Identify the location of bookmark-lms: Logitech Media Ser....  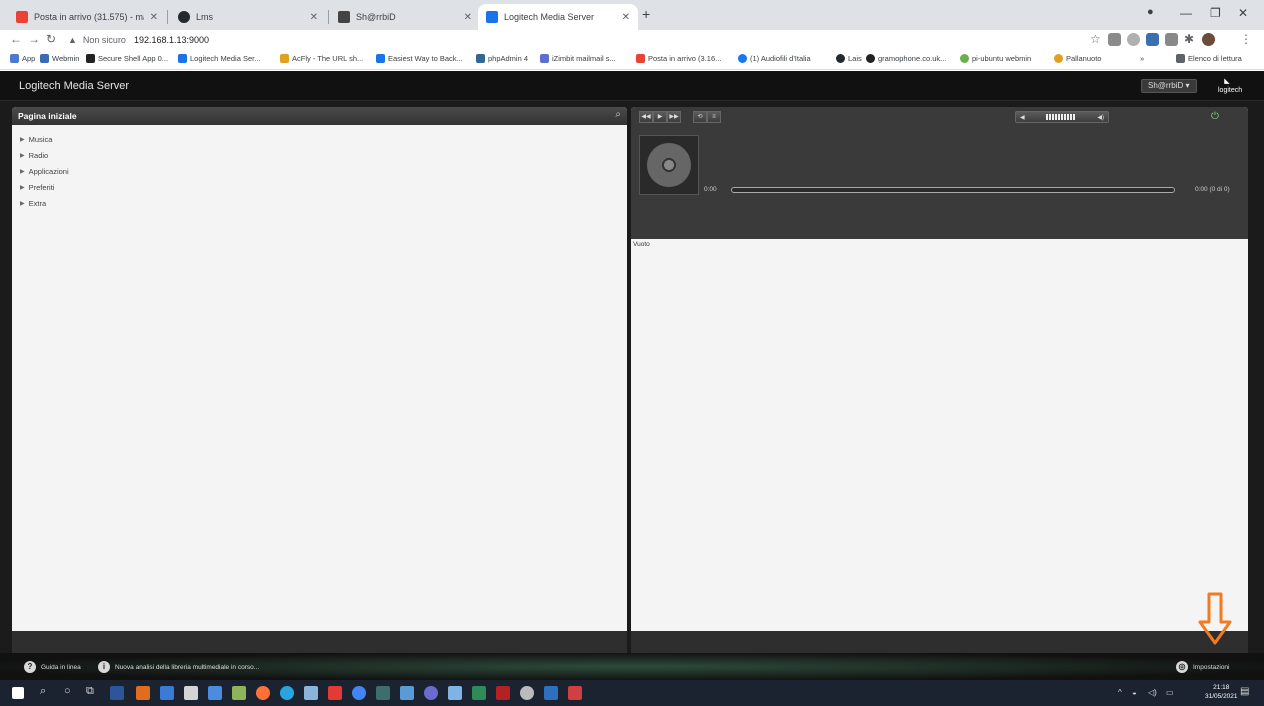
(219, 58).